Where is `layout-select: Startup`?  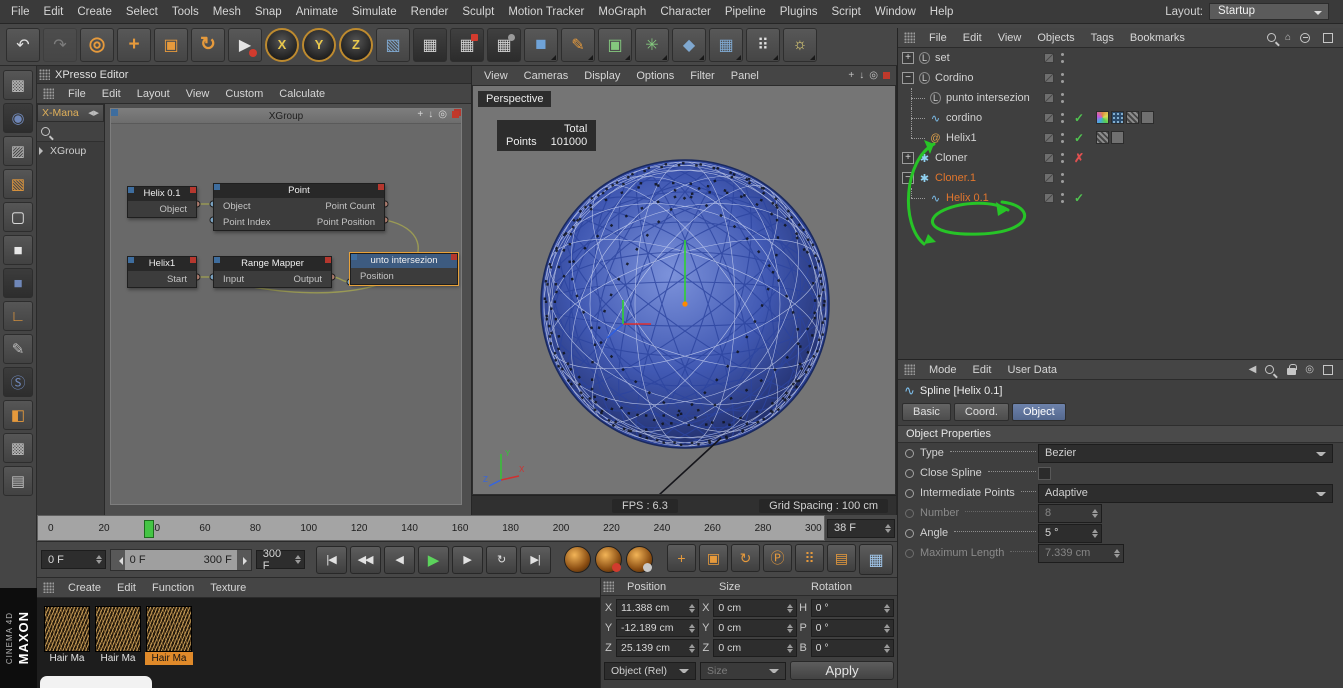 layout-select: Startup is located at coordinates (1269, 11).